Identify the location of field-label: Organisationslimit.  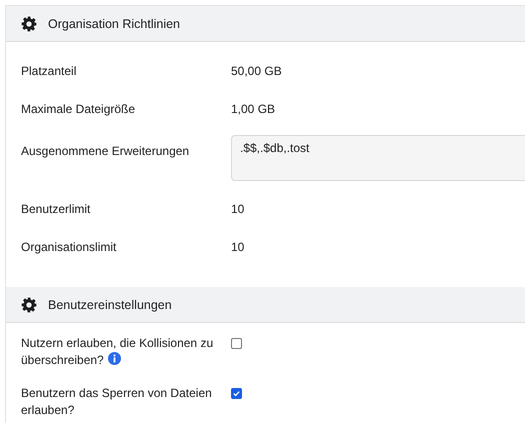
(68, 247).